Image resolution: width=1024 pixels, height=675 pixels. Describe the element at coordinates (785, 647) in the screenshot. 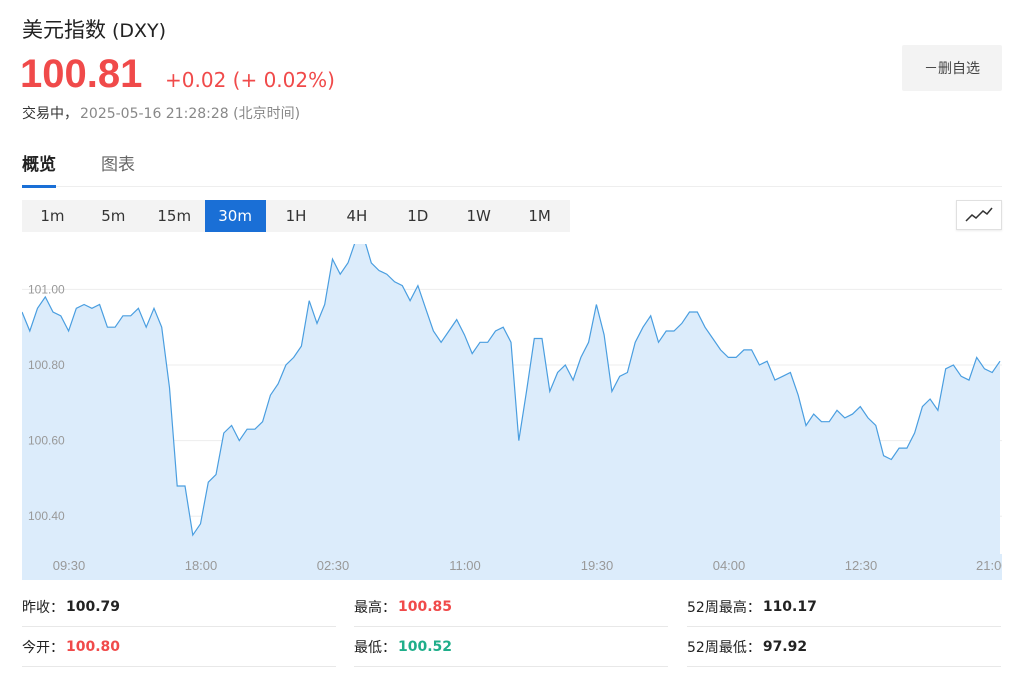

I see `stat-value: 97.92` at that location.